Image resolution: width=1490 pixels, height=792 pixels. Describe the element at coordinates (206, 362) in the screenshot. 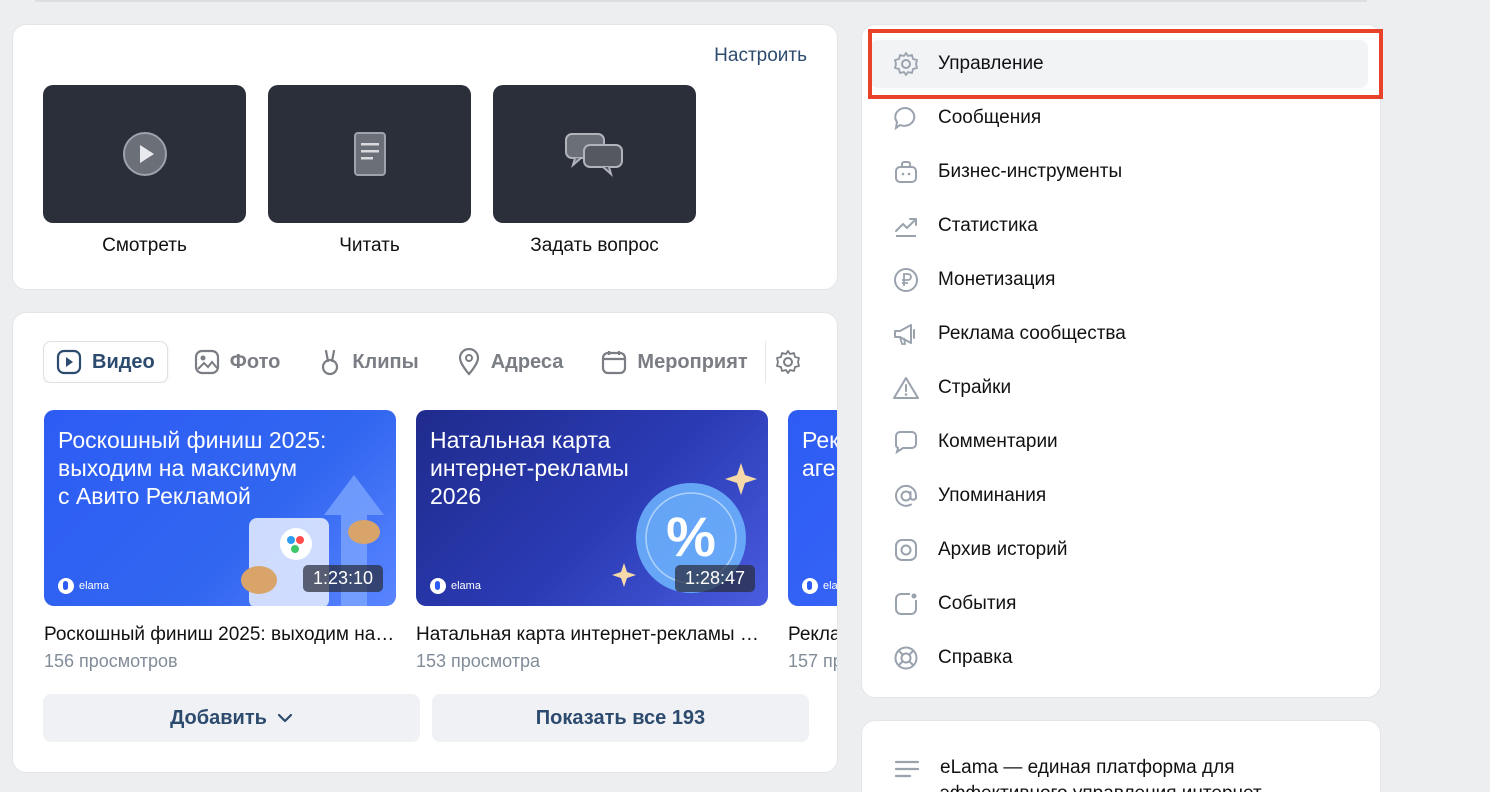

I see `photo-icon` at that location.